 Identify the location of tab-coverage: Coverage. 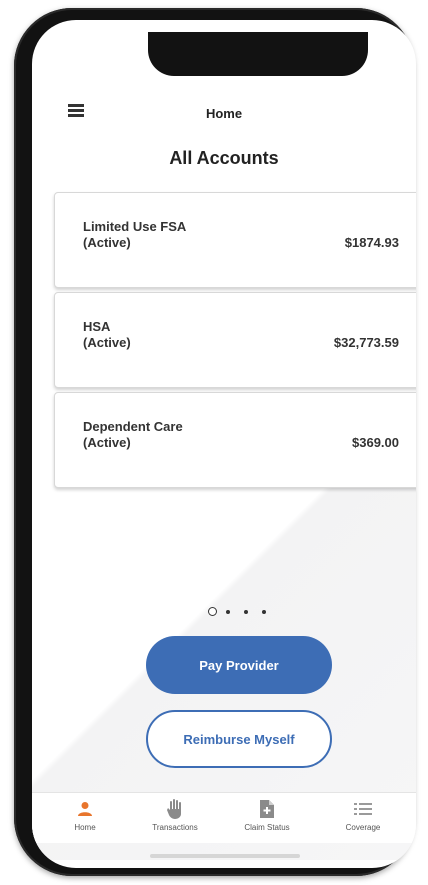
(363, 815).